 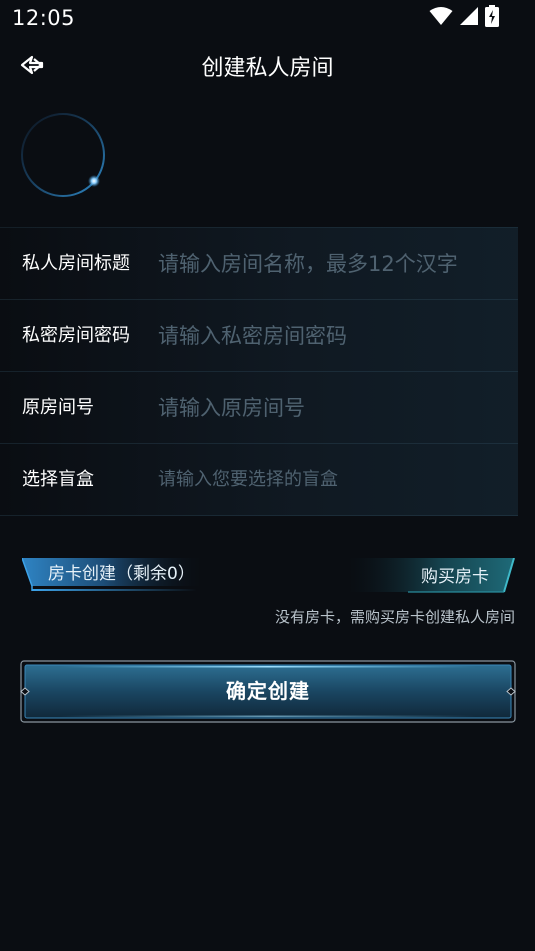 I want to click on page-title: 创建私人房间, so click(x=267, y=68).